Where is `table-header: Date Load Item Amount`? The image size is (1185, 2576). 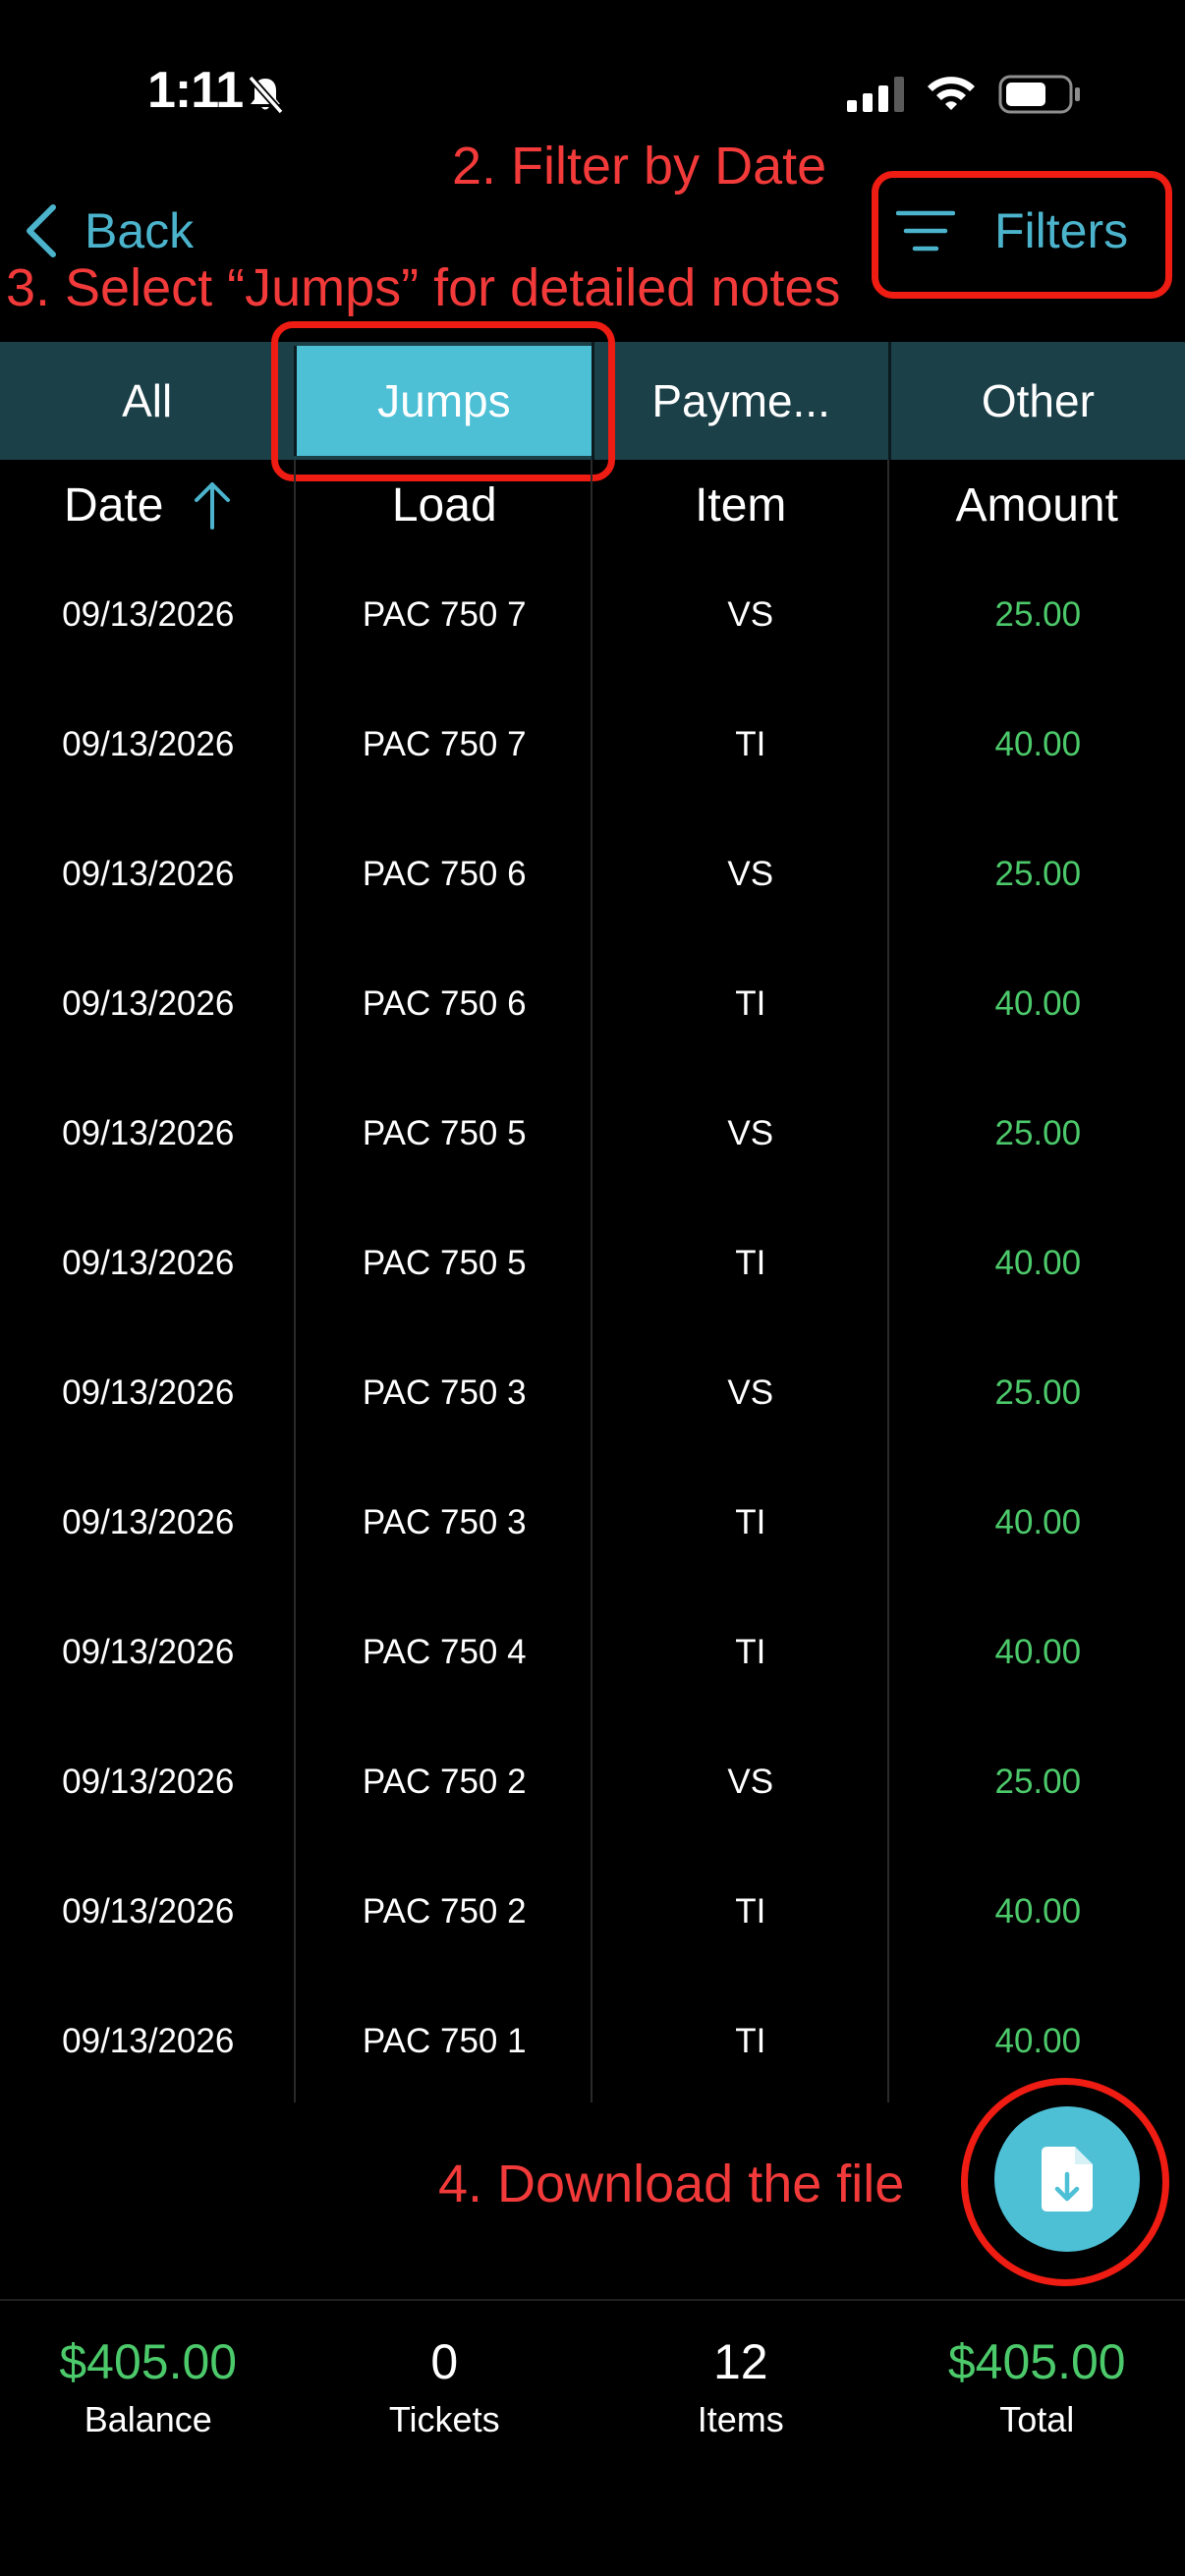 table-header: Date Load Item Amount is located at coordinates (592, 505).